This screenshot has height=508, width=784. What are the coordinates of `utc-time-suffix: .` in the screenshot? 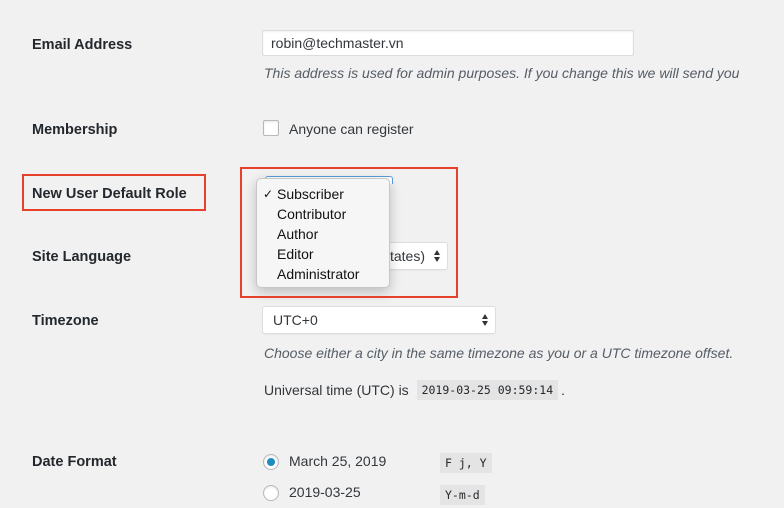 It's located at (563, 390).